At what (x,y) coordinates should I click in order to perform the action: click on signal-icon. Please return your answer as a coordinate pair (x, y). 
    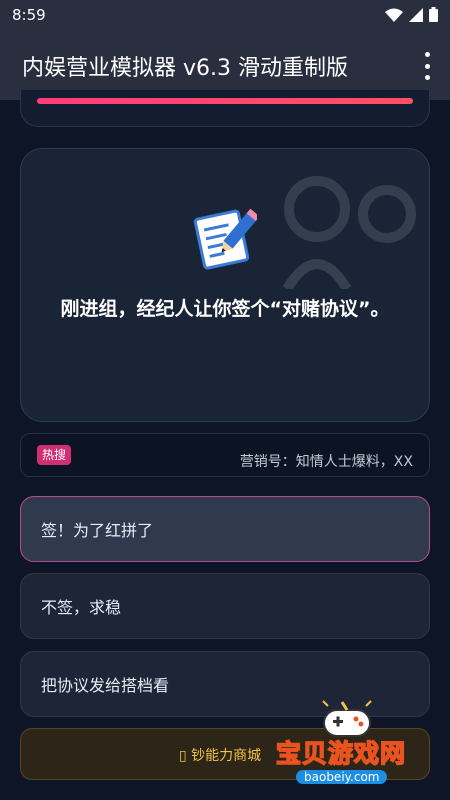
    Looking at the image, I should click on (416, 14).